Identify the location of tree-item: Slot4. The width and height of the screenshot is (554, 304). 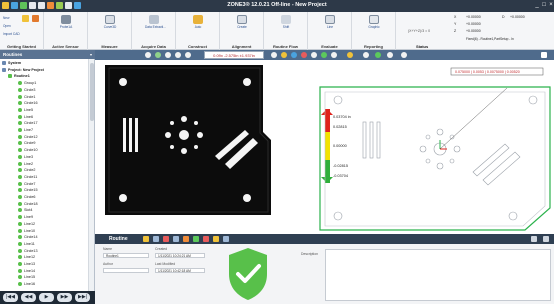
(44, 210).